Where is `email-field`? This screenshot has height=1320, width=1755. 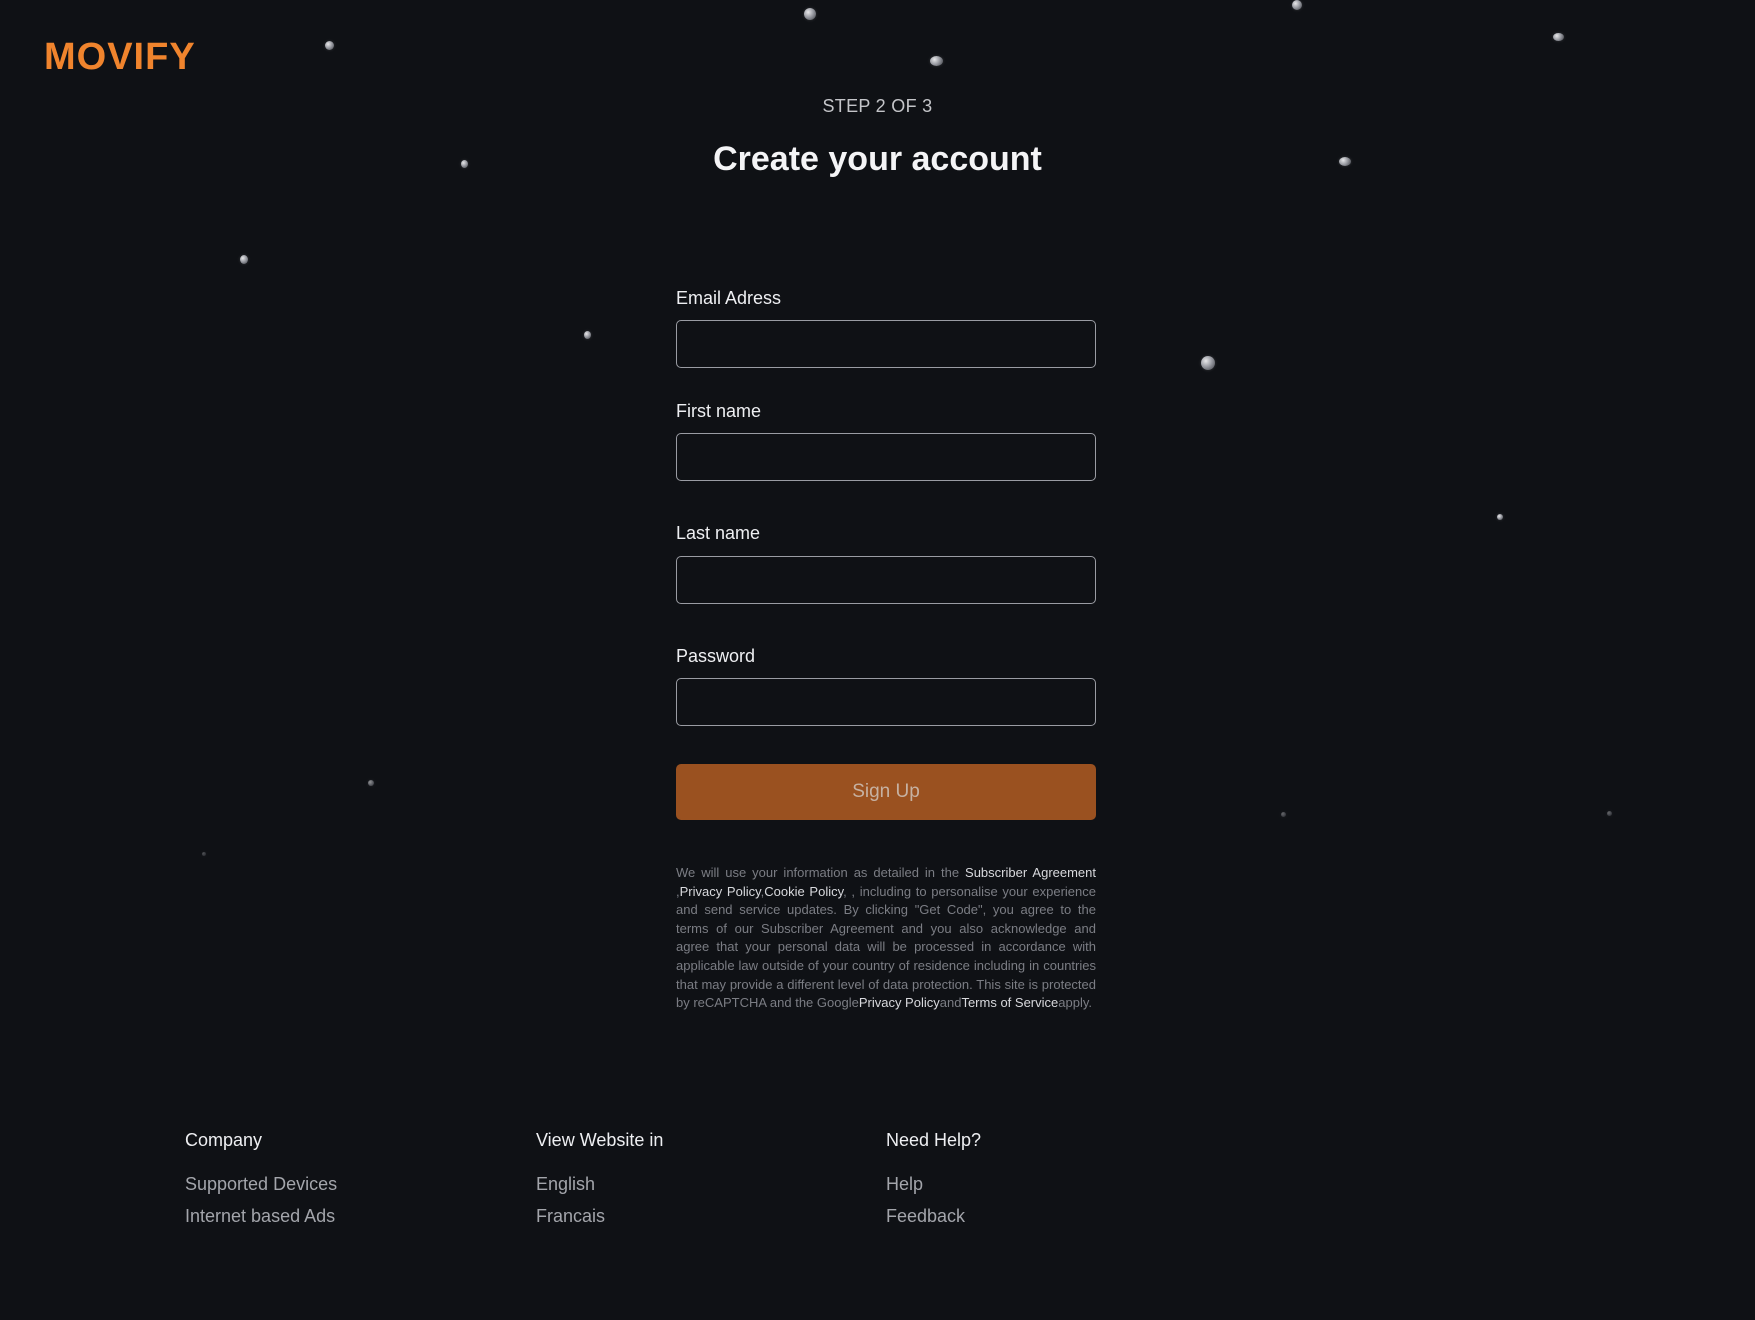
email-field is located at coordinates (886, 344).